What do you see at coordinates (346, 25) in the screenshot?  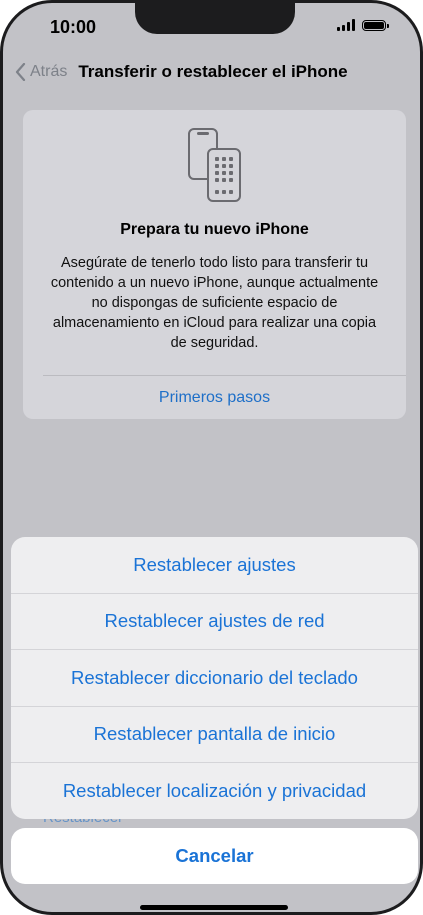 I see `signal-icon` at bounding box center [346, 25].